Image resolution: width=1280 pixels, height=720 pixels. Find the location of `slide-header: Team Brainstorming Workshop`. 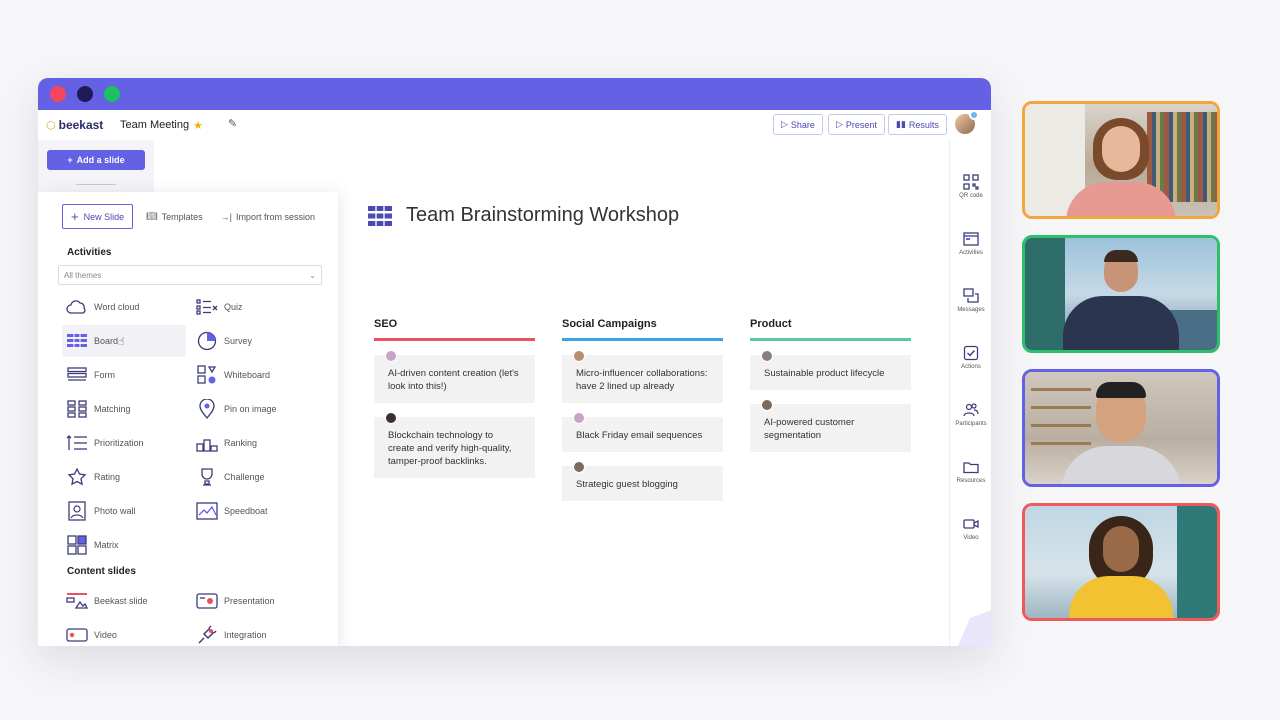

slide-header: Team Brainstorming Workshop is located at coordinates (523, 215).